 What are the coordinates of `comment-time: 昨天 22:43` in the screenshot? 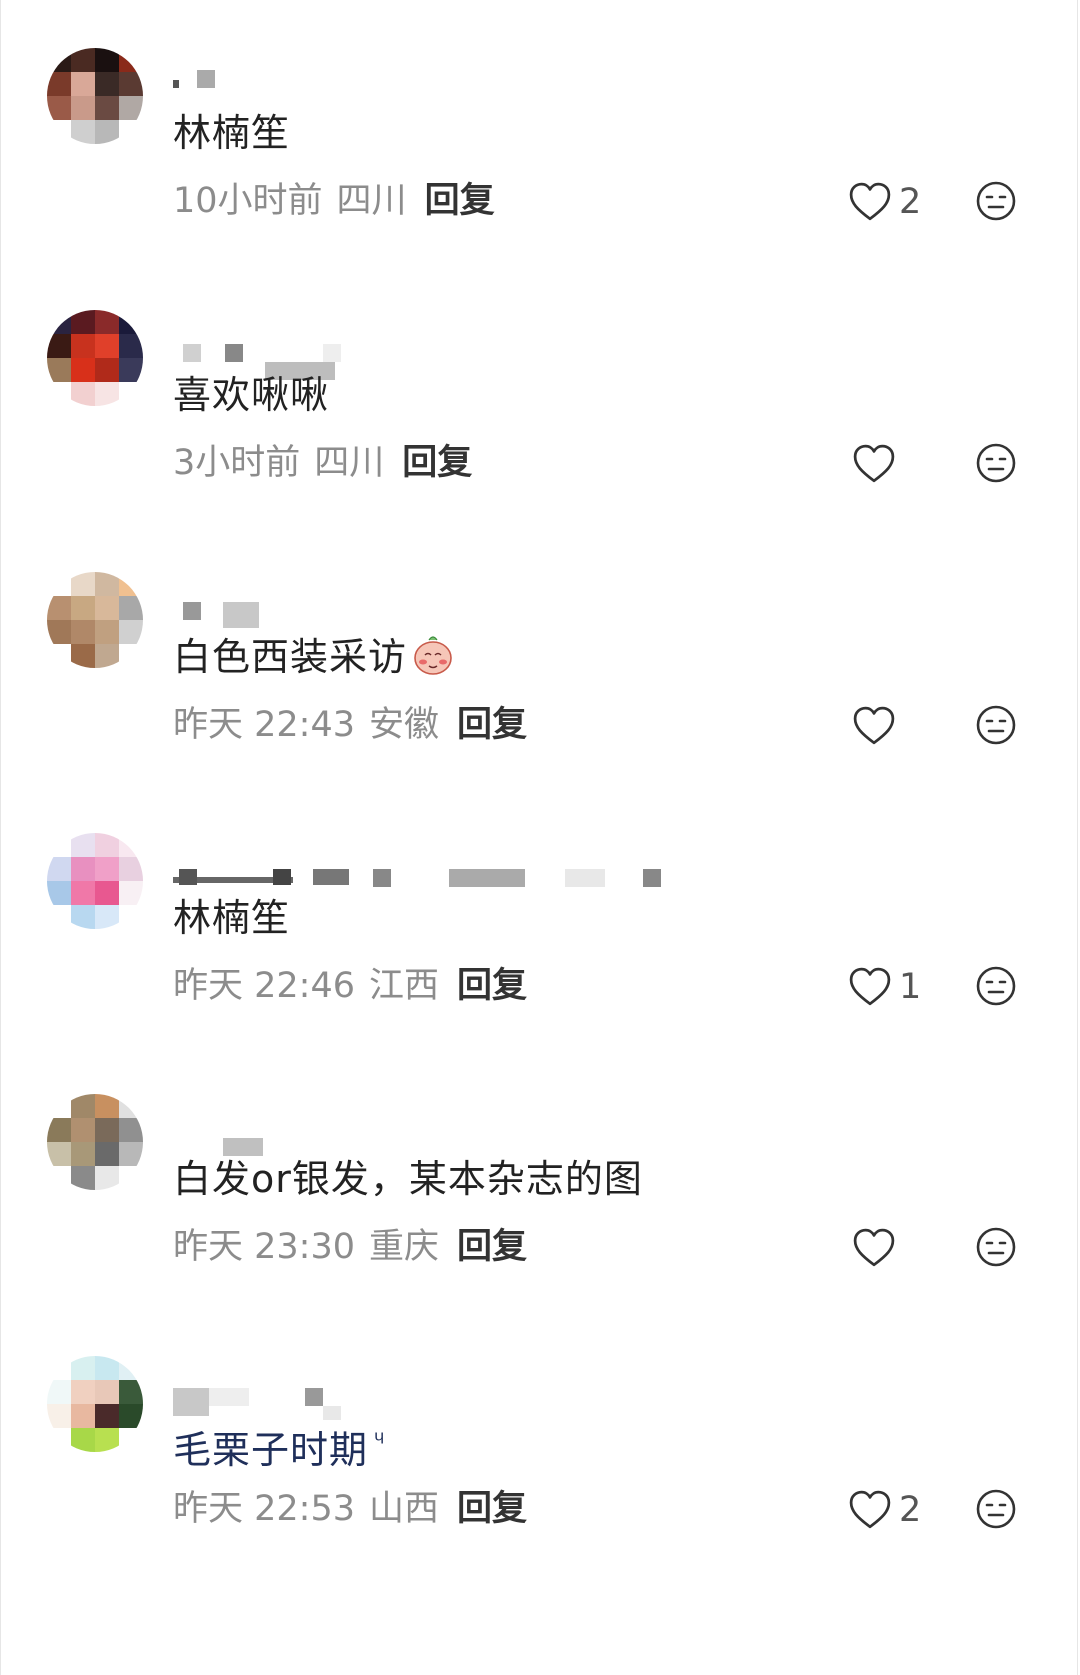 It's located at (264, 725).